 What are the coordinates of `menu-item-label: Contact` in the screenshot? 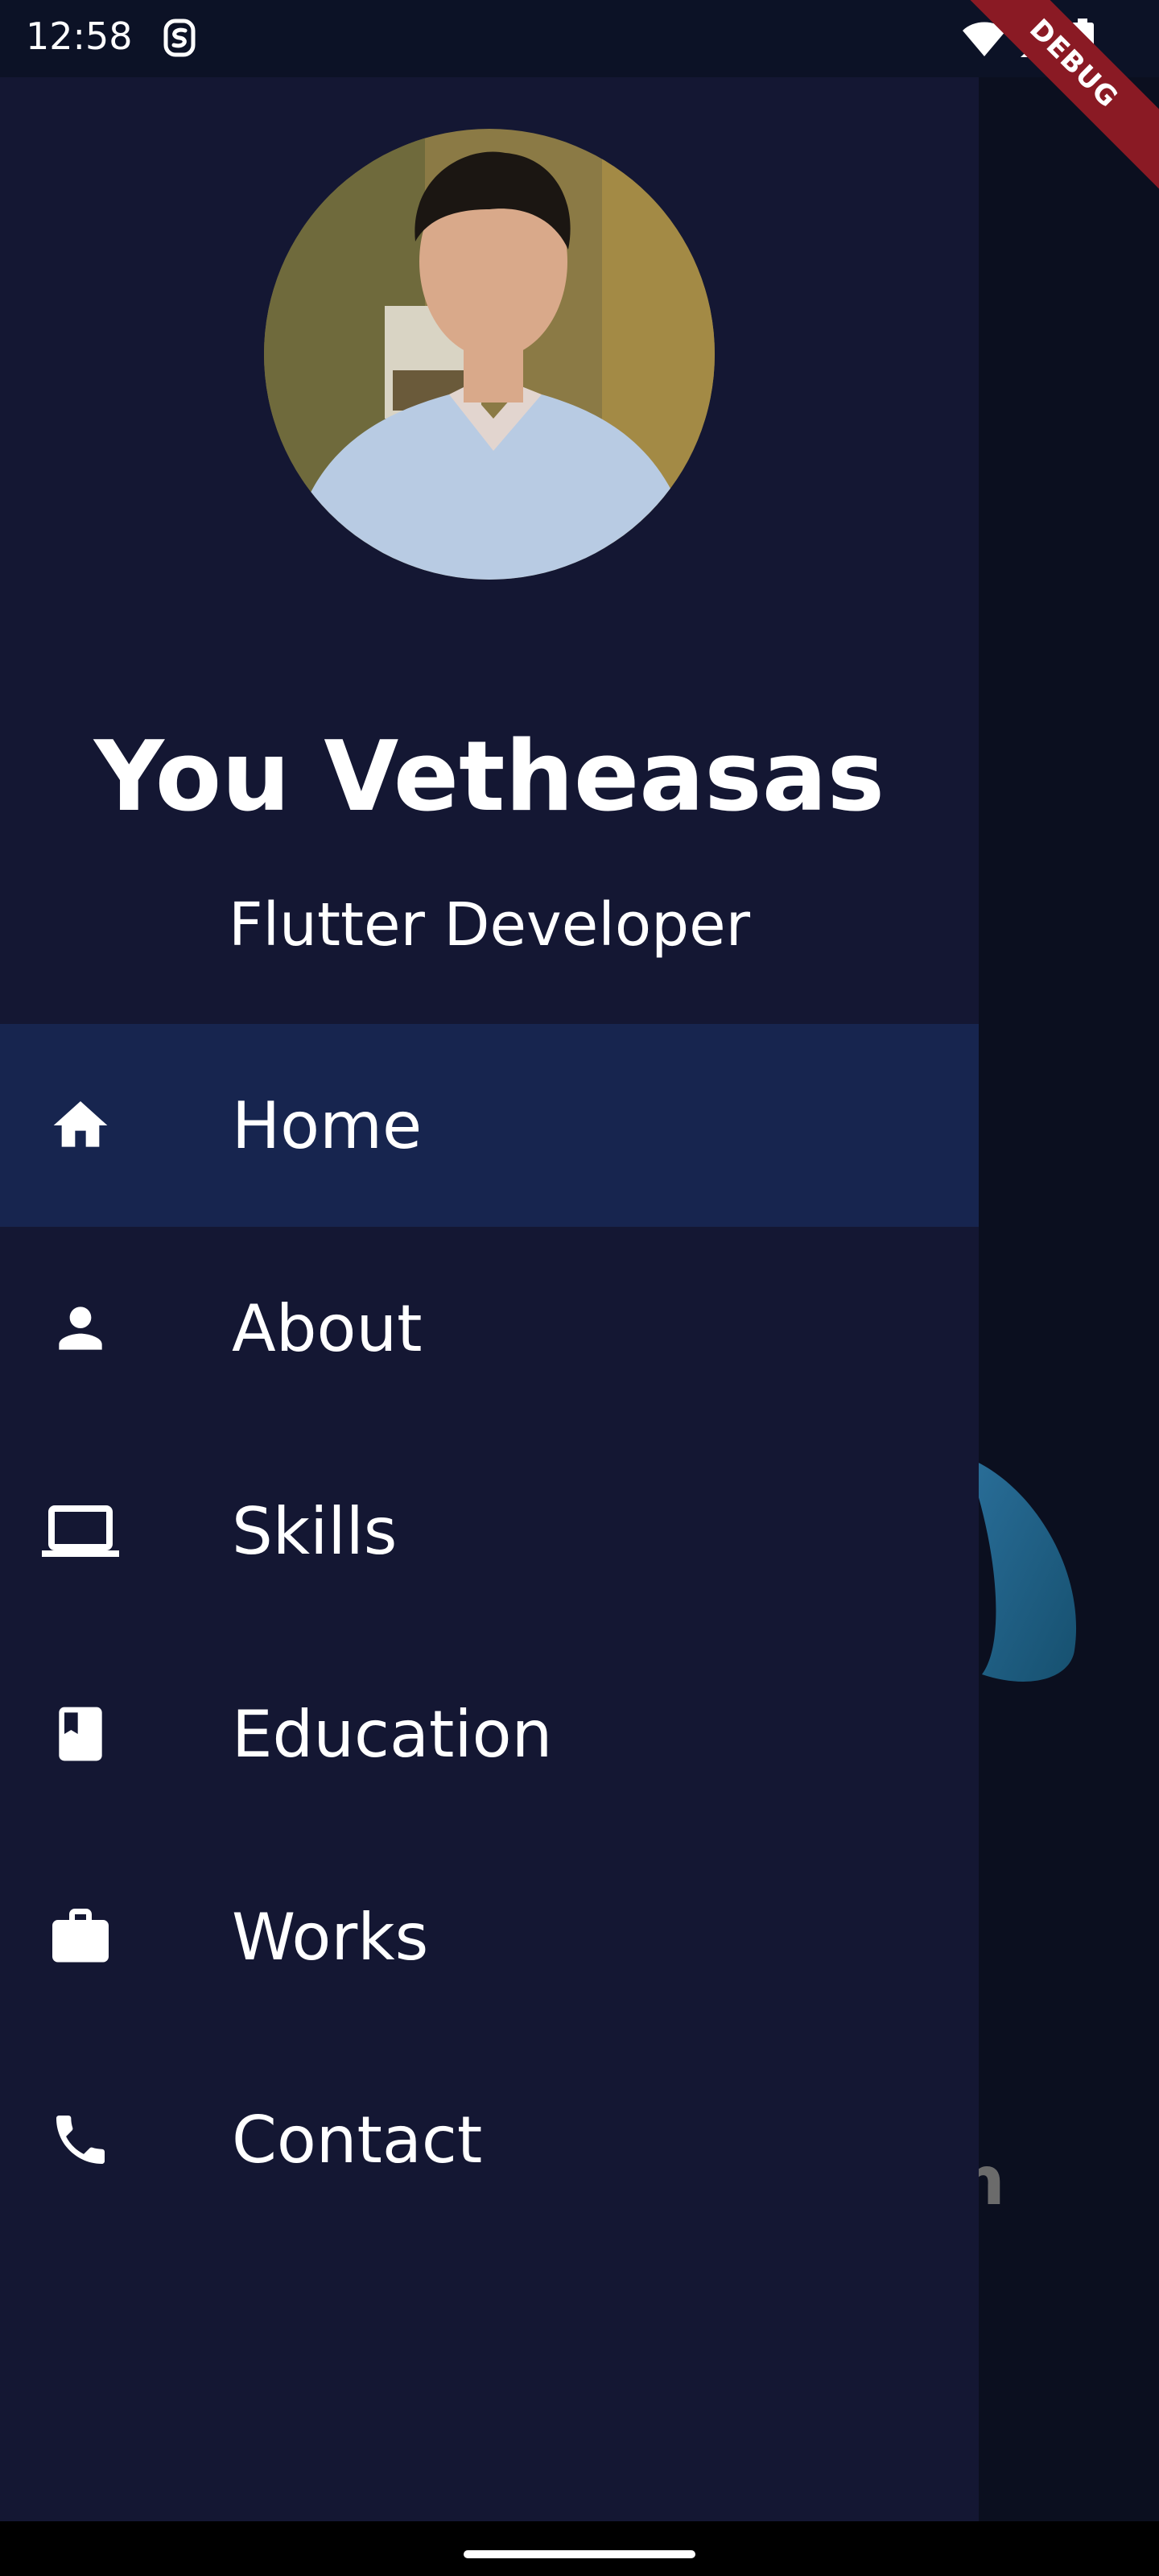 It's located at (357, 2140).